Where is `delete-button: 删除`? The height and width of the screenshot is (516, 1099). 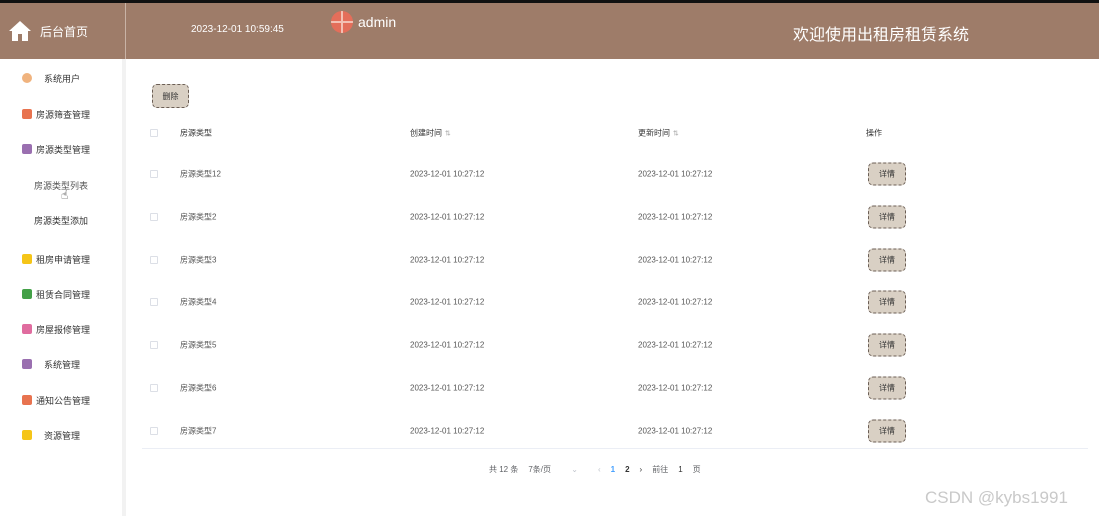 delete-button: 删除 is located at coordinates (170, 96).